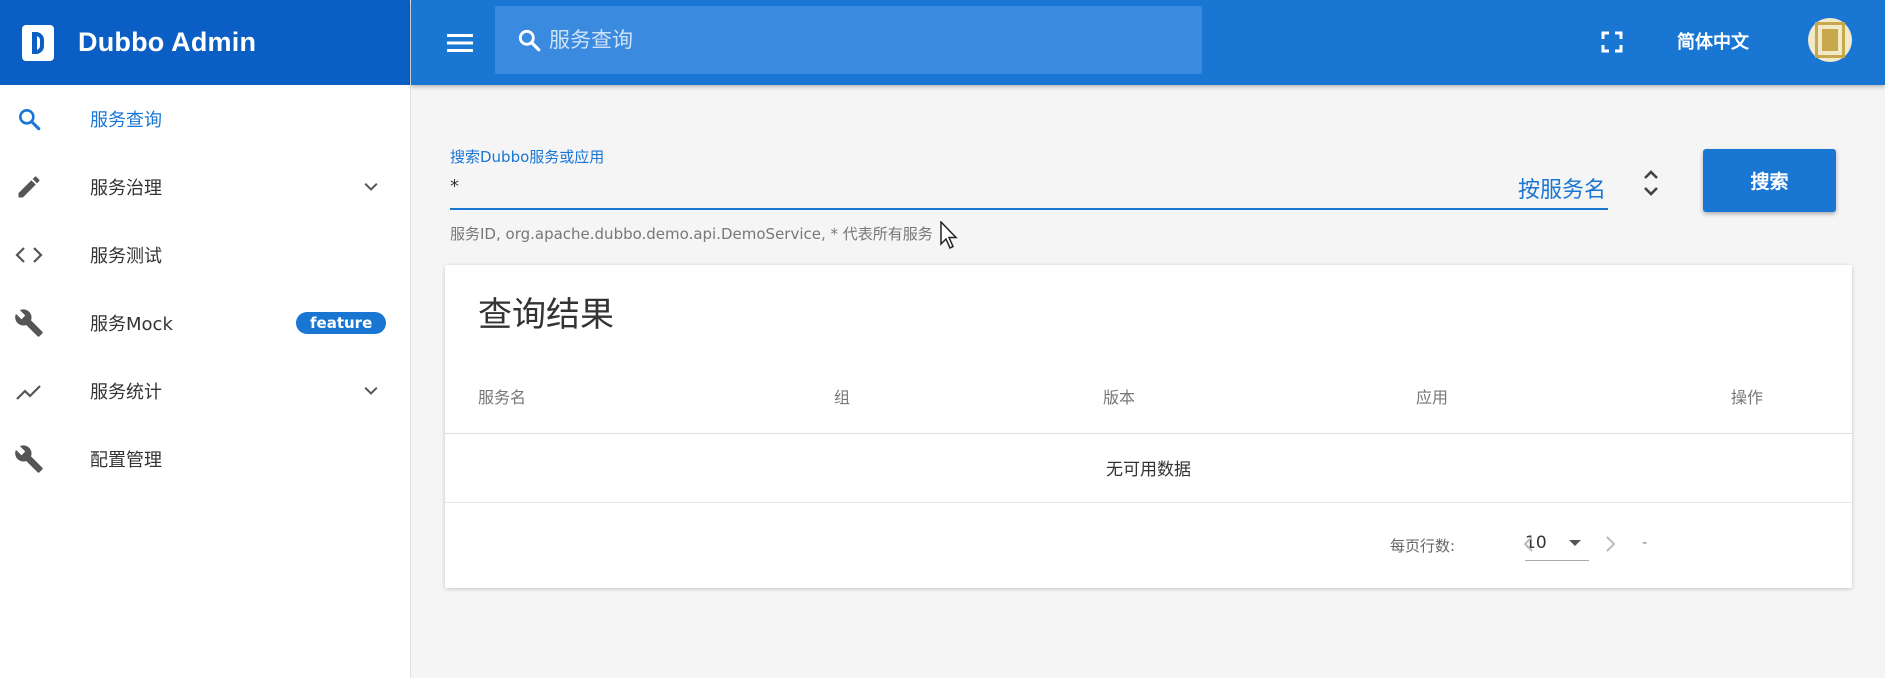 The height and width of the screenshot is (678, 1885). What do you see at coordinates (1575, 543) in the screenshot?
I see `dropdown-arrow-icon` at bounding box center [1575, 543].